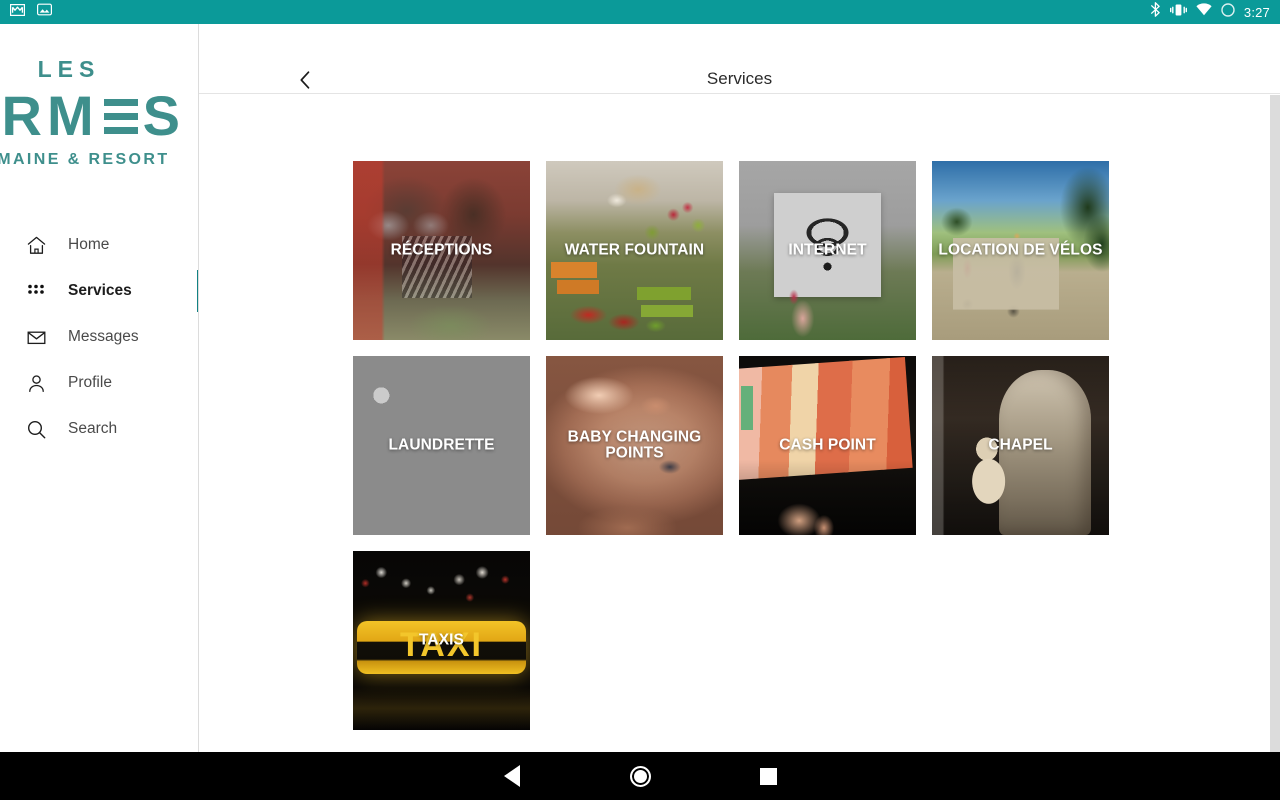 The image size is (1280, 800). I want to click on gmail-icon, so click(18, 12).